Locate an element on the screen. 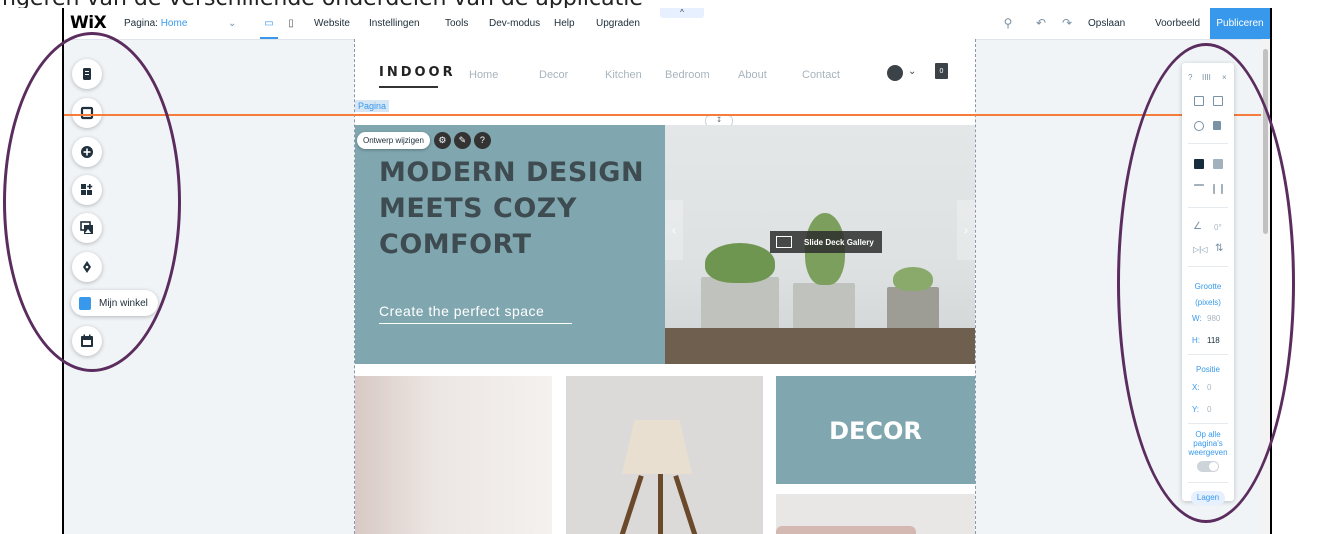 Image resolution: width=1318 pixels, height=534 pixels. edit-design-bar: Ontwerp wijzigen ⚙ ✎ ? is located at coordinates (425, 140).